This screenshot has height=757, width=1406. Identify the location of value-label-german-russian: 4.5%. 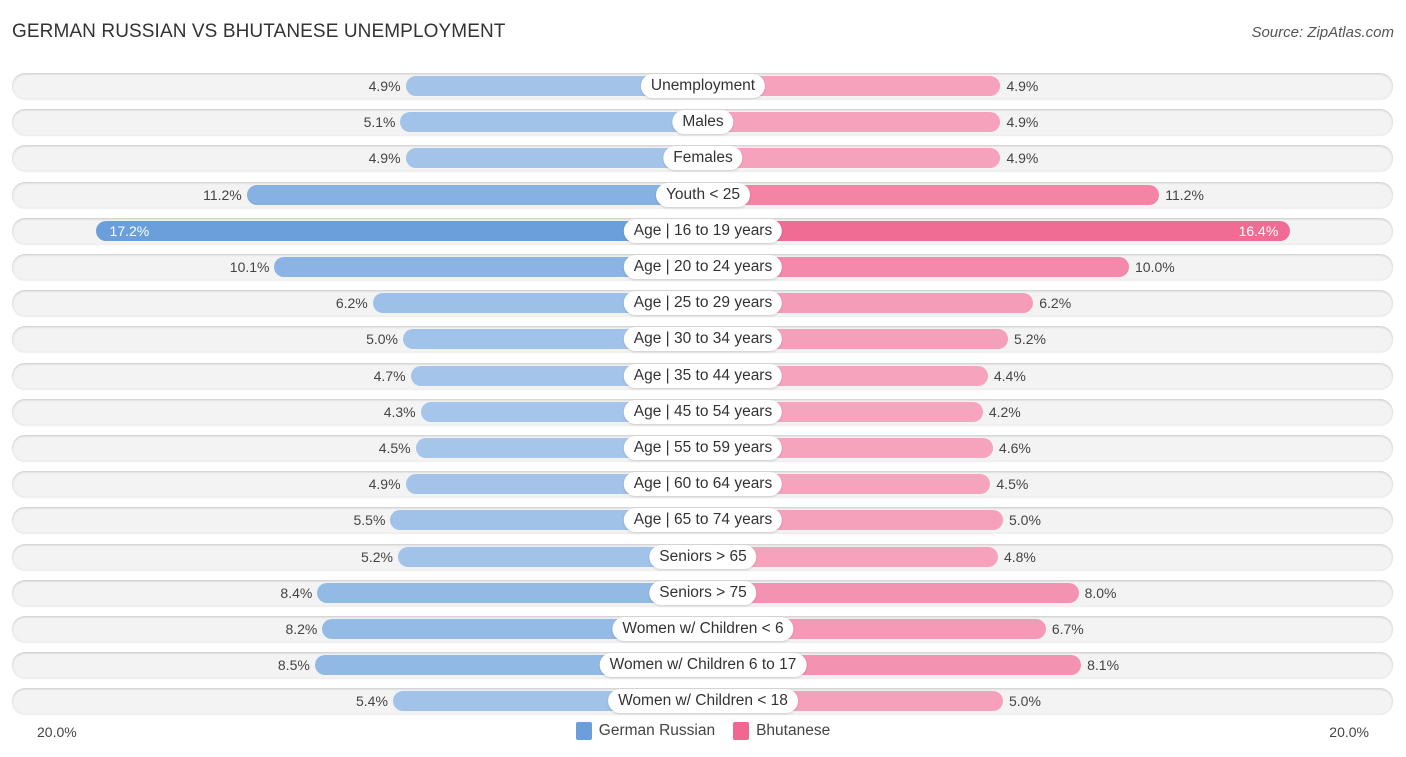
(394, 448).